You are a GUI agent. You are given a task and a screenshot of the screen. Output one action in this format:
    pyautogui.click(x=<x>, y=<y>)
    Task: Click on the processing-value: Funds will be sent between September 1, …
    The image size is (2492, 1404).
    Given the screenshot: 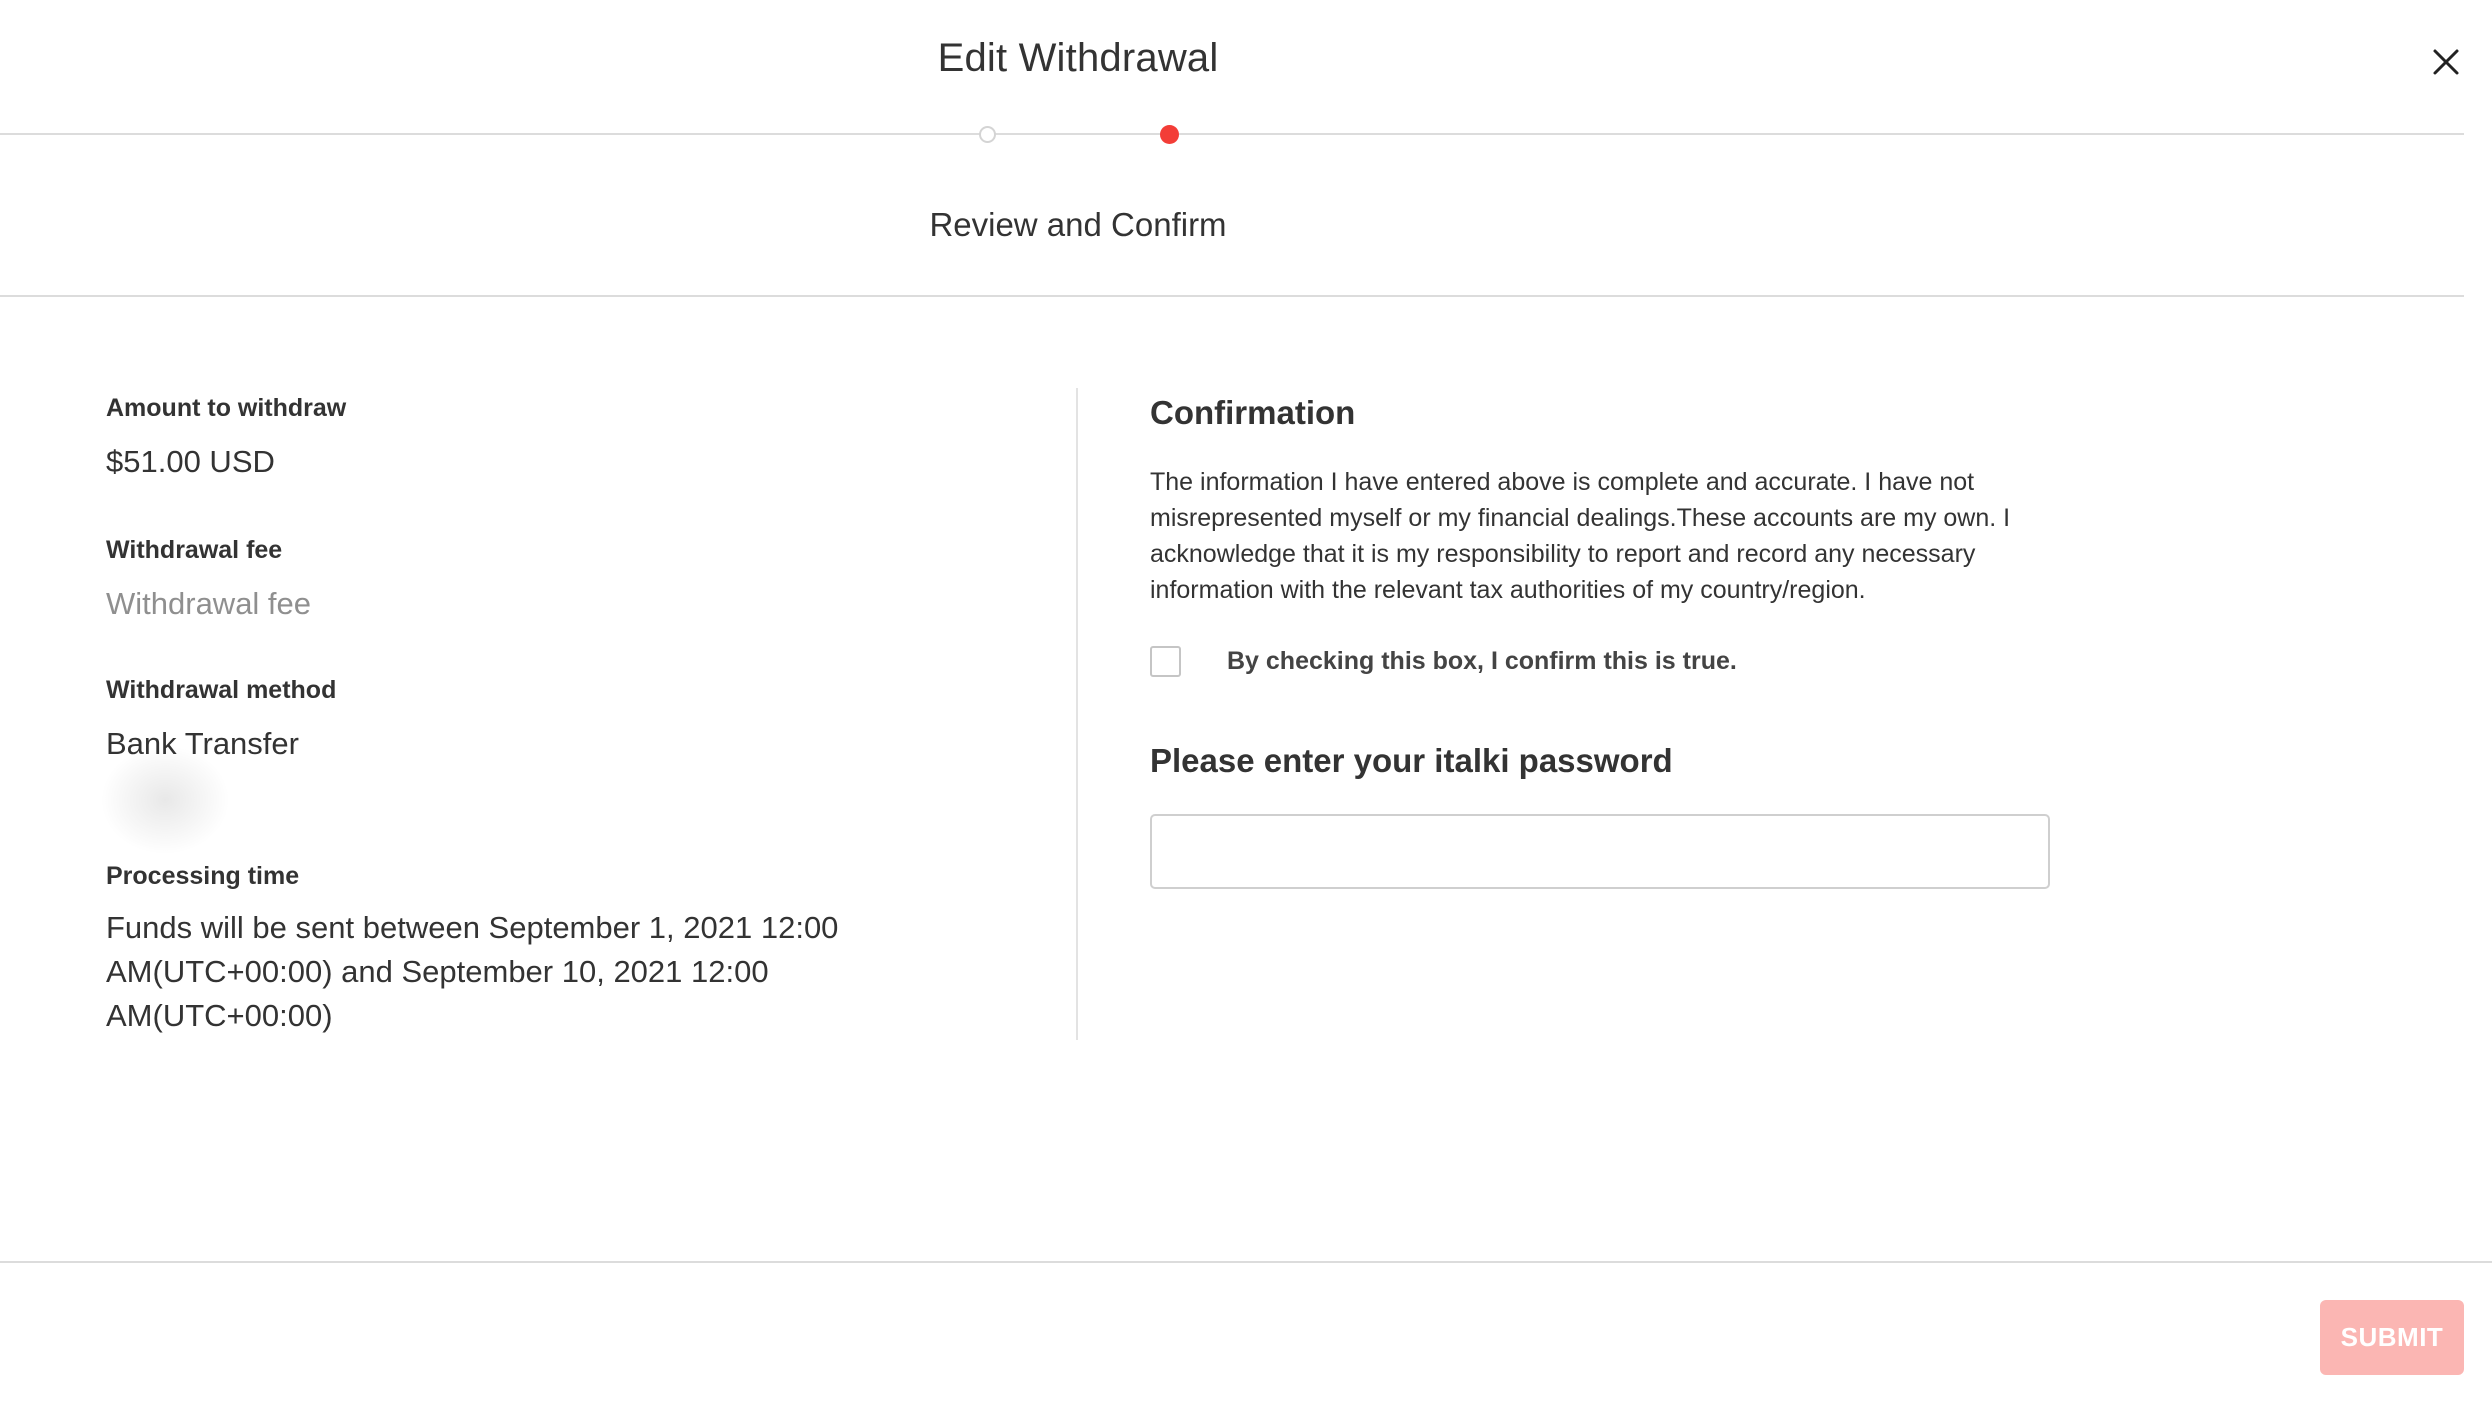 What is the action you would take?
    pyautogui.click(x=472, y=971)
    